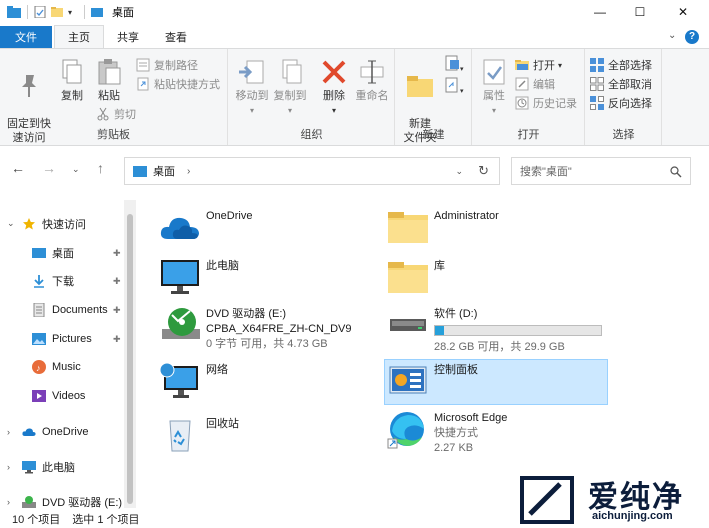 The width and height of the screenshot is (709, 528). I want to click on item-control-panel: 控制面板, so click(496, 382).